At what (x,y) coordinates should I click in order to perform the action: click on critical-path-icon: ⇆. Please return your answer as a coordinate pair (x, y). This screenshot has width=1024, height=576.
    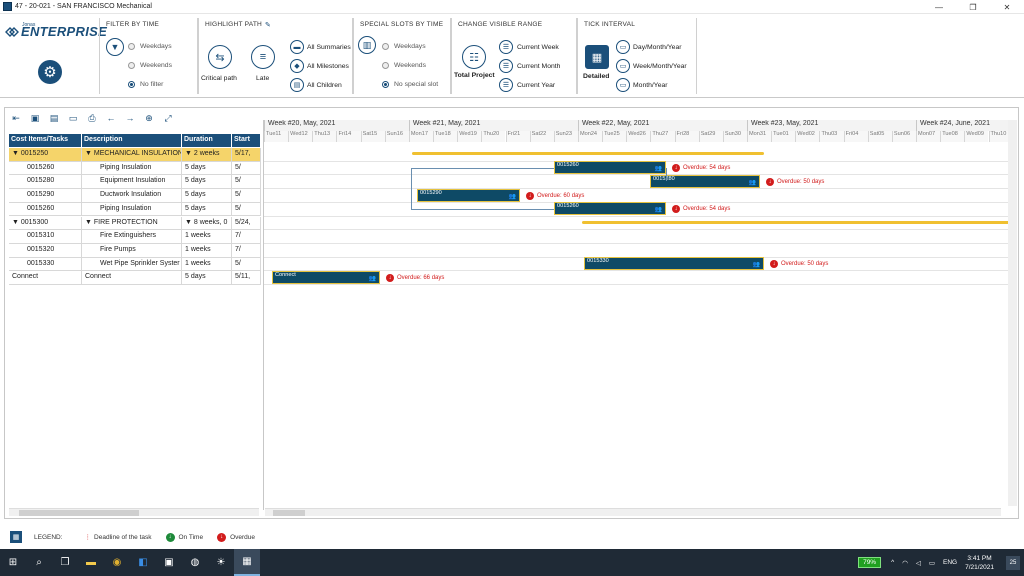
    Looking at the image, I should click on (220, 57).